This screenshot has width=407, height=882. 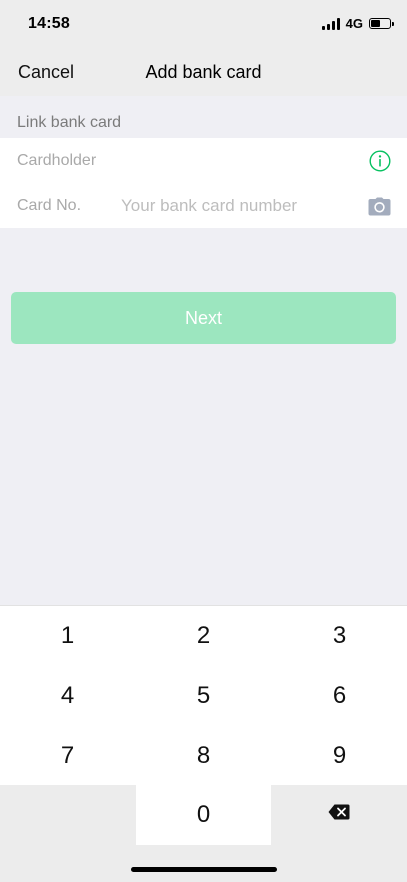 What do you see at coordinates (67, 756) in the screenshot?
I see `key-7: 7` at bounding box center [67, 756].